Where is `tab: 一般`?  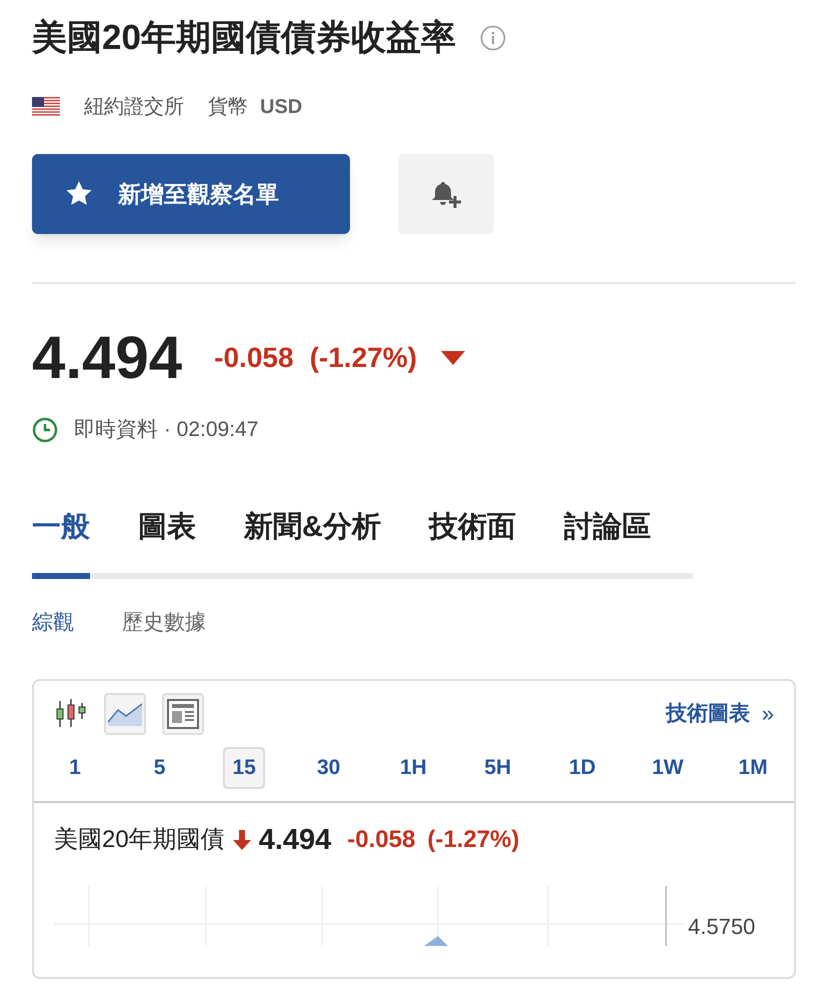 tab: 一般 is located at coordinates (61, 542).